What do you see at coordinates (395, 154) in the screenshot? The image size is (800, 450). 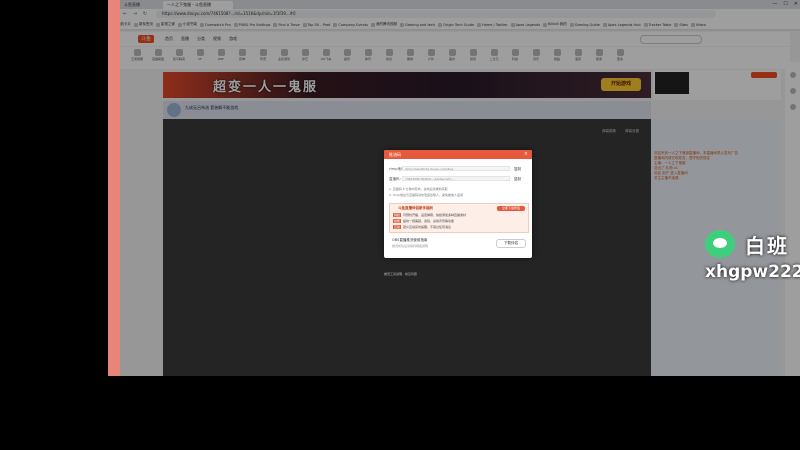 I see `dialog-title: 推流码` at bounding box center [395, 154].